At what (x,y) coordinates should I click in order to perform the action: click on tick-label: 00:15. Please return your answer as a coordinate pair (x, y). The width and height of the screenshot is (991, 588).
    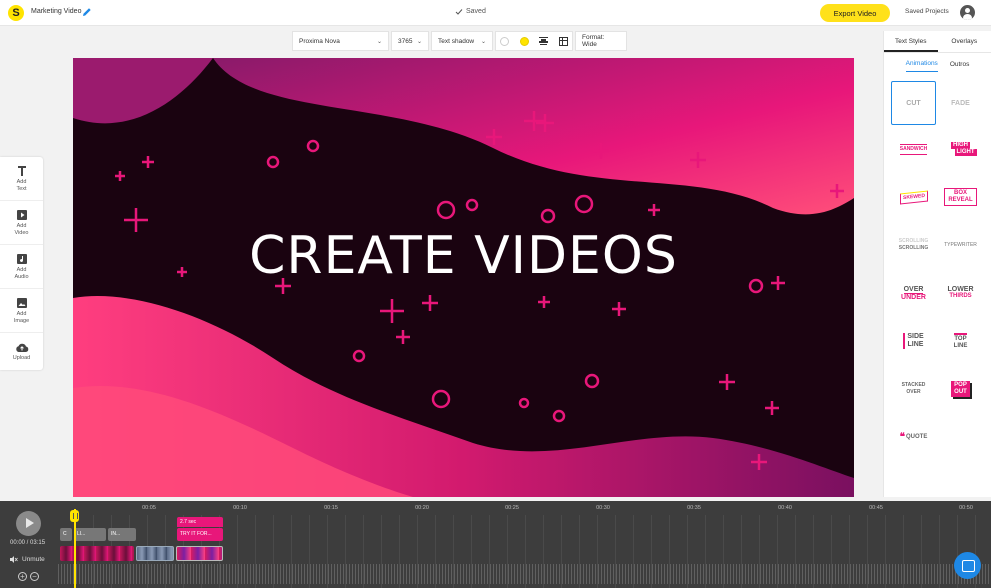
    Looking at the image, I should click on (331, 508).